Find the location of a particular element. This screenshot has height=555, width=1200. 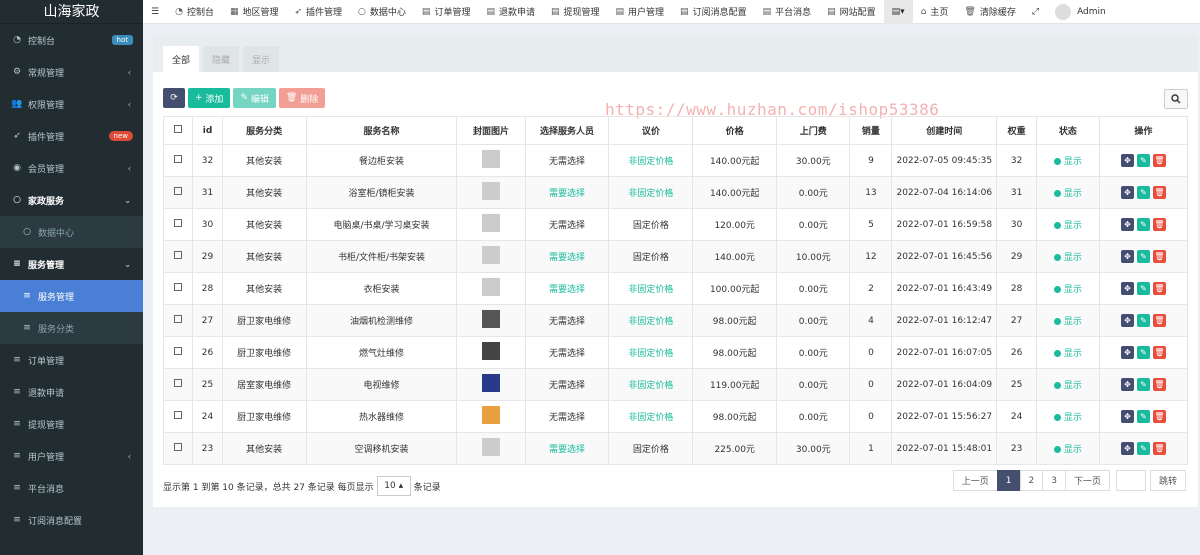

column-header: 上门费 is located at coordinates (813, 130).